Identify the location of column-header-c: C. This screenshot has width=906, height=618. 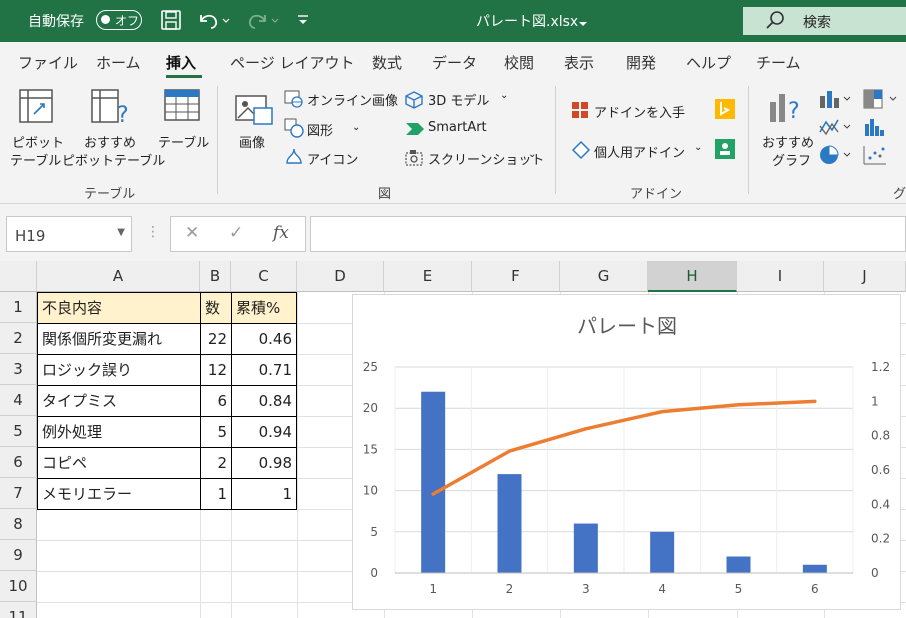
(264, 276).